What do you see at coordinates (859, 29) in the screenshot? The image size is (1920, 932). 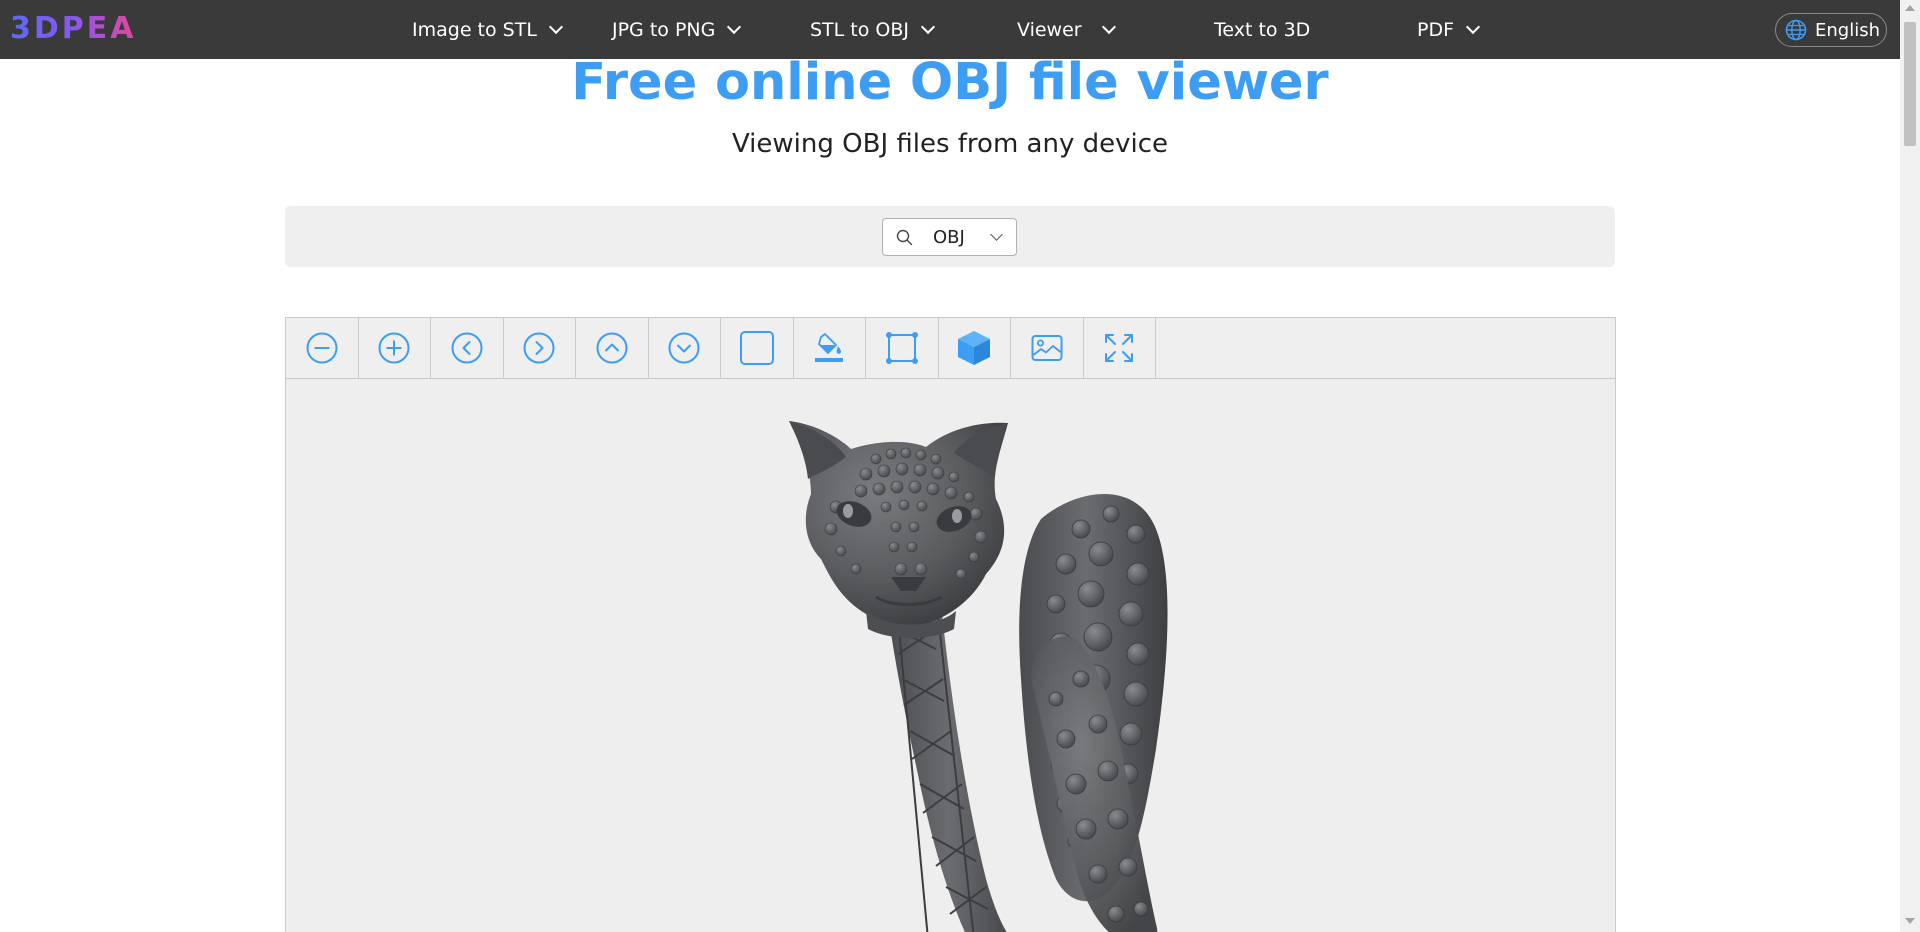 I see `nav-item-label: STL to OBJ` at bounding box center [859, 29].